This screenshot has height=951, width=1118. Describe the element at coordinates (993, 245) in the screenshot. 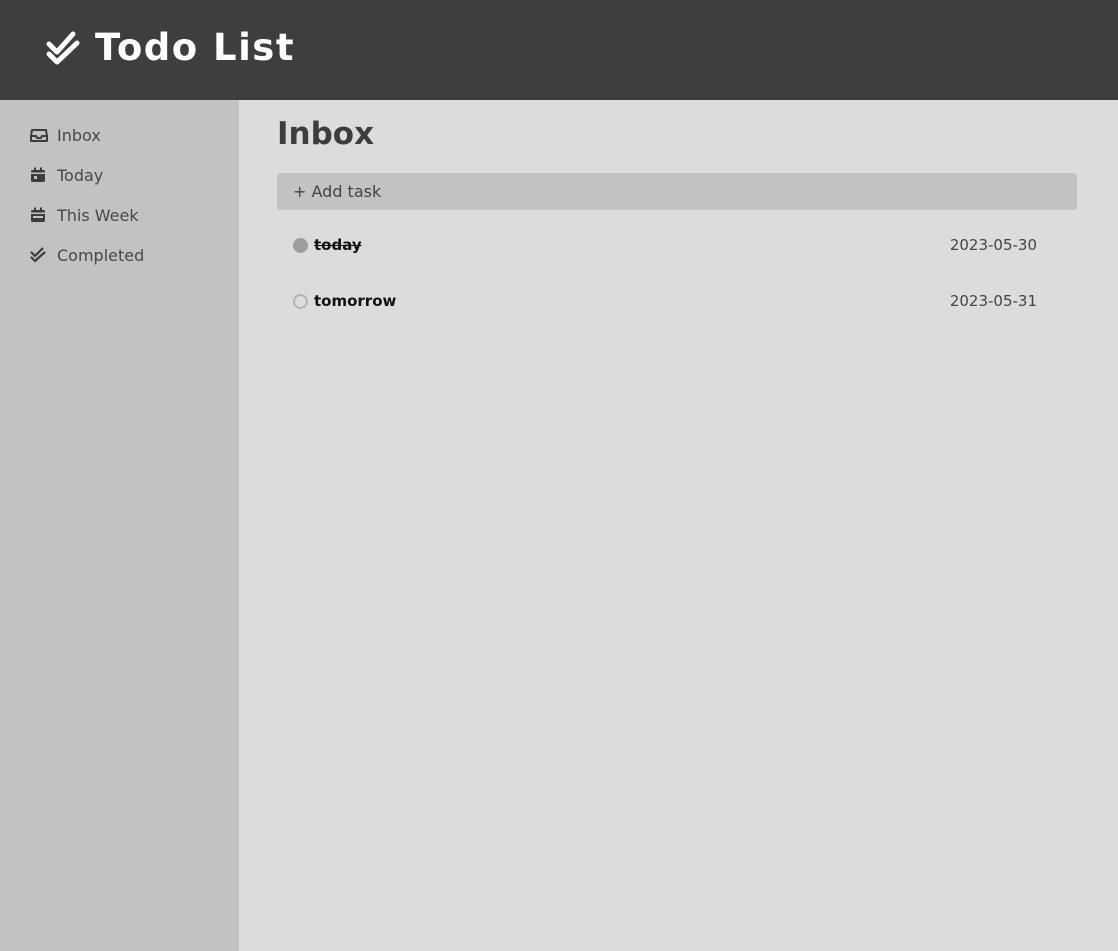

I see `task-date: 2023-05-30` at that location.